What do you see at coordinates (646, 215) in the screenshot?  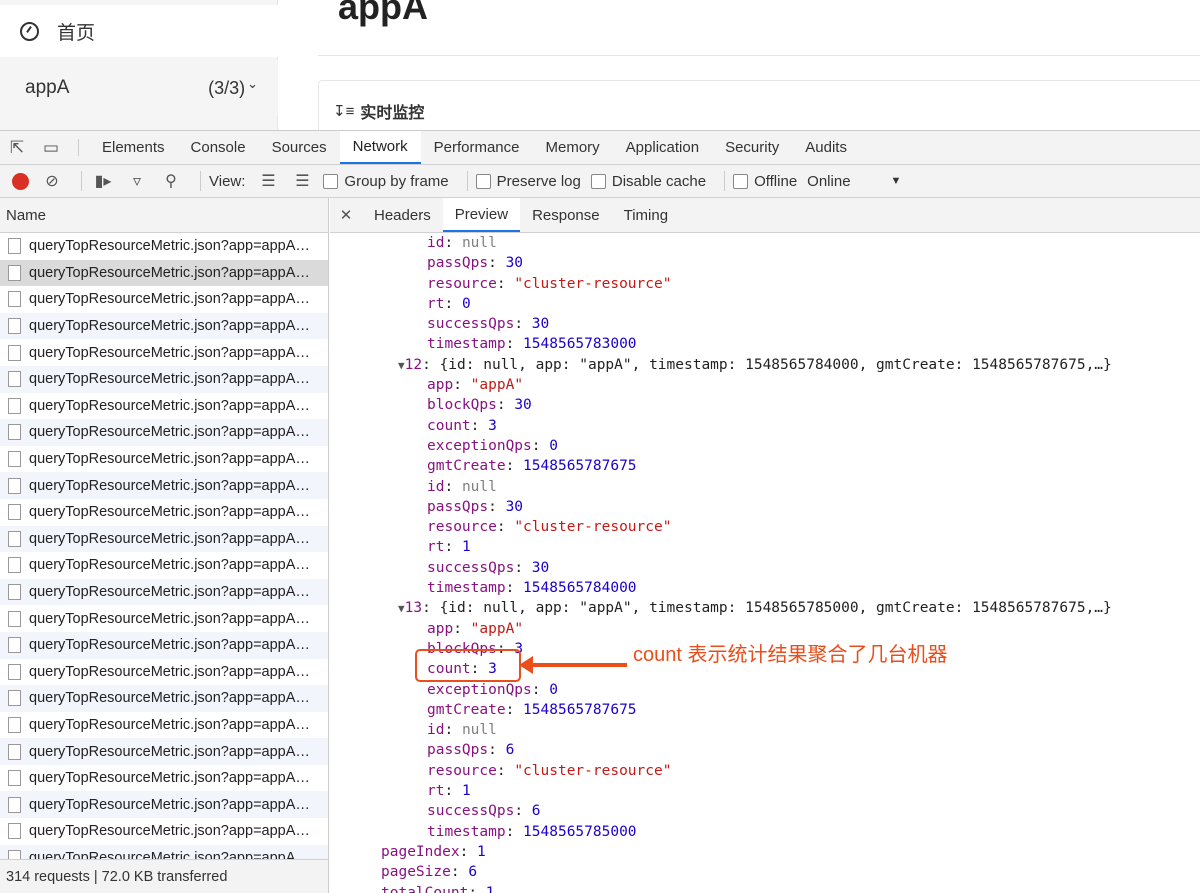 I see `detail-tab-timing: Timing` at bounding box center [646, 215].